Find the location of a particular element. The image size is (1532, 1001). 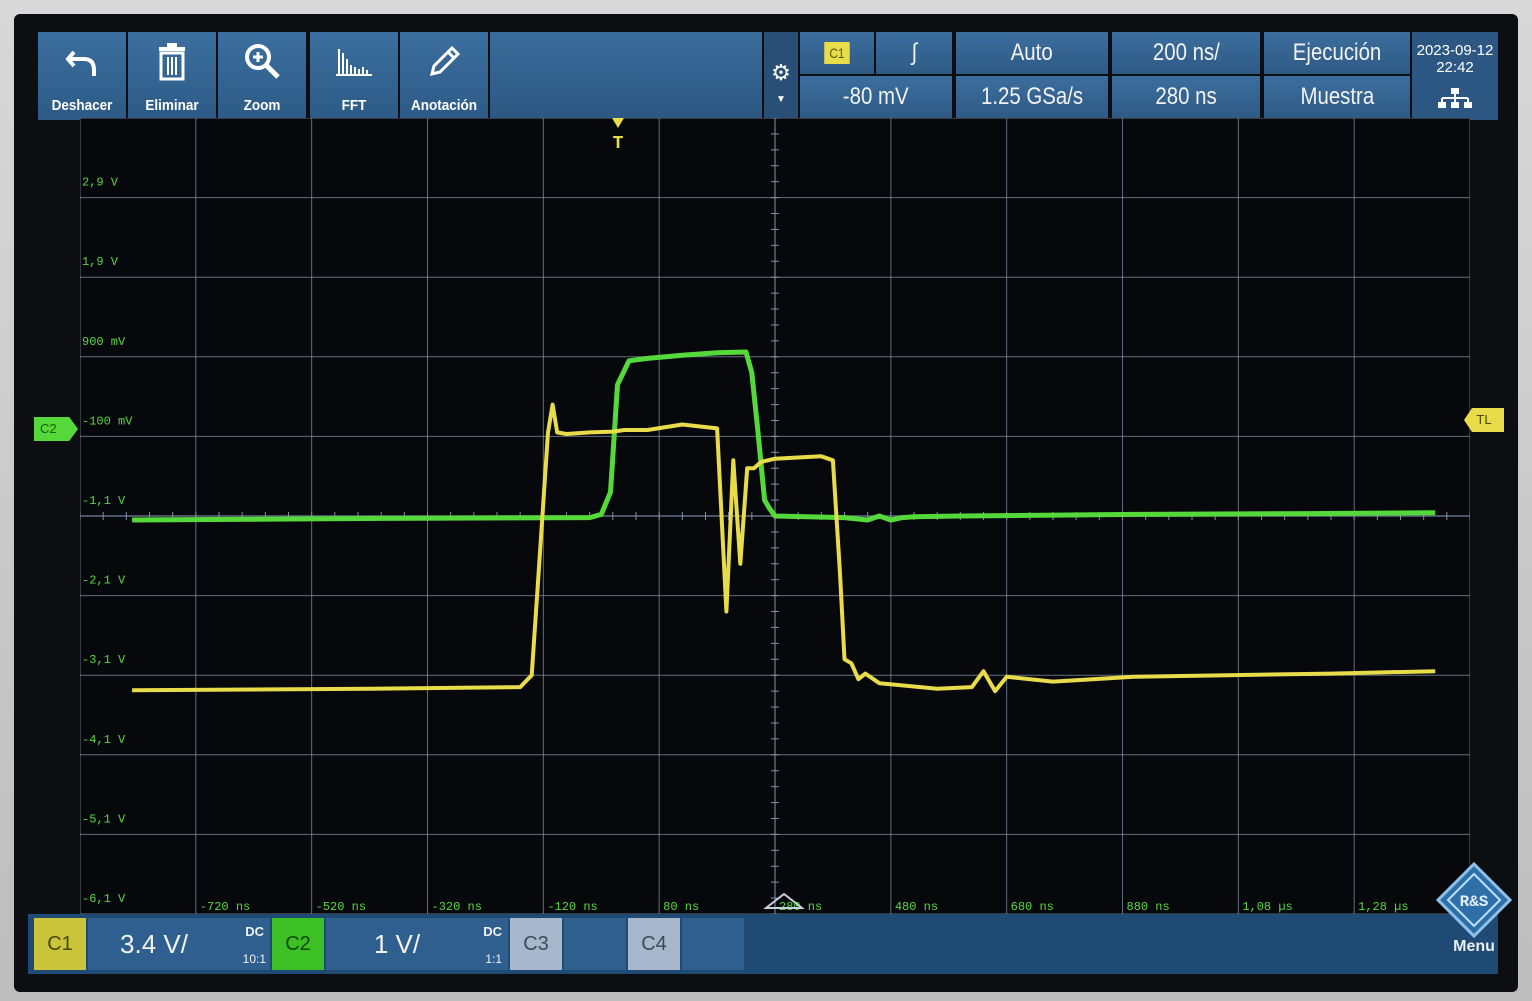

date-text: 2023-09-12 is located at coordinates (1455, 50).